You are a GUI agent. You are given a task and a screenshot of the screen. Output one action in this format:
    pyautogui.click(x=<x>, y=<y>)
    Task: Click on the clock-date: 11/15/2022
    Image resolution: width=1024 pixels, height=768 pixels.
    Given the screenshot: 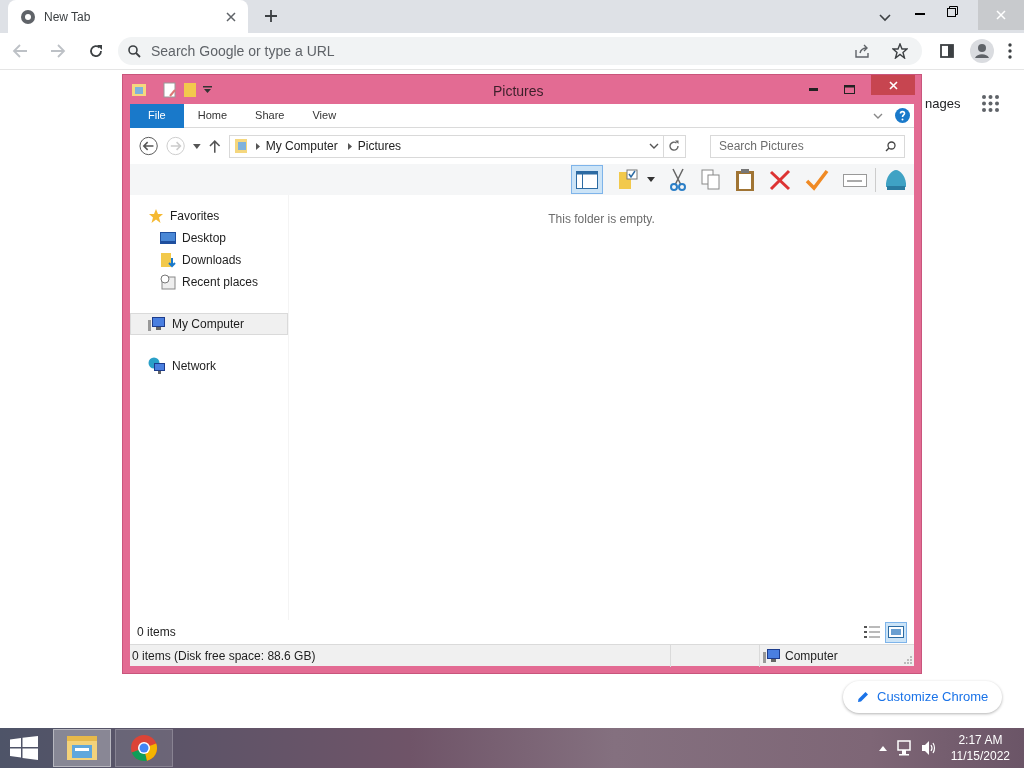 What is the action you would take?
    pyautogui.click(x=980, y=756)
    